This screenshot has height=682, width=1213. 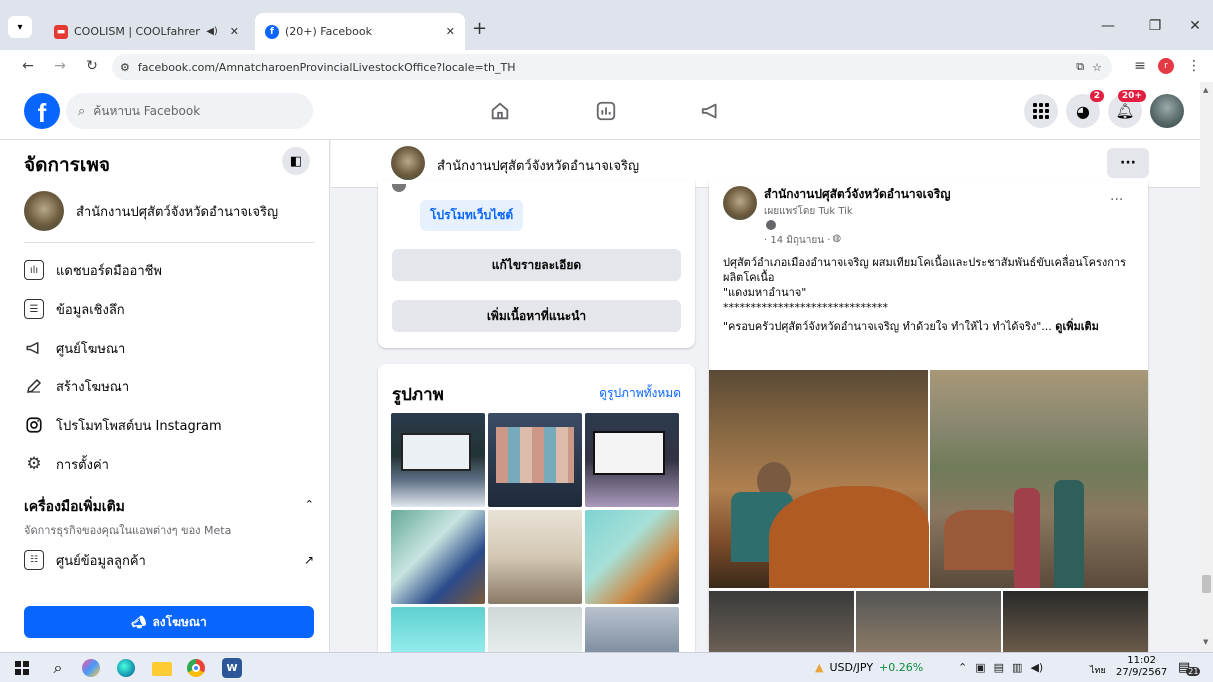 What do you see at coordinates (76, 386) in the screenshot?
I see `sidebar-item-create-ad: สร้างโฆษณา` at bounding box center [76, 386].